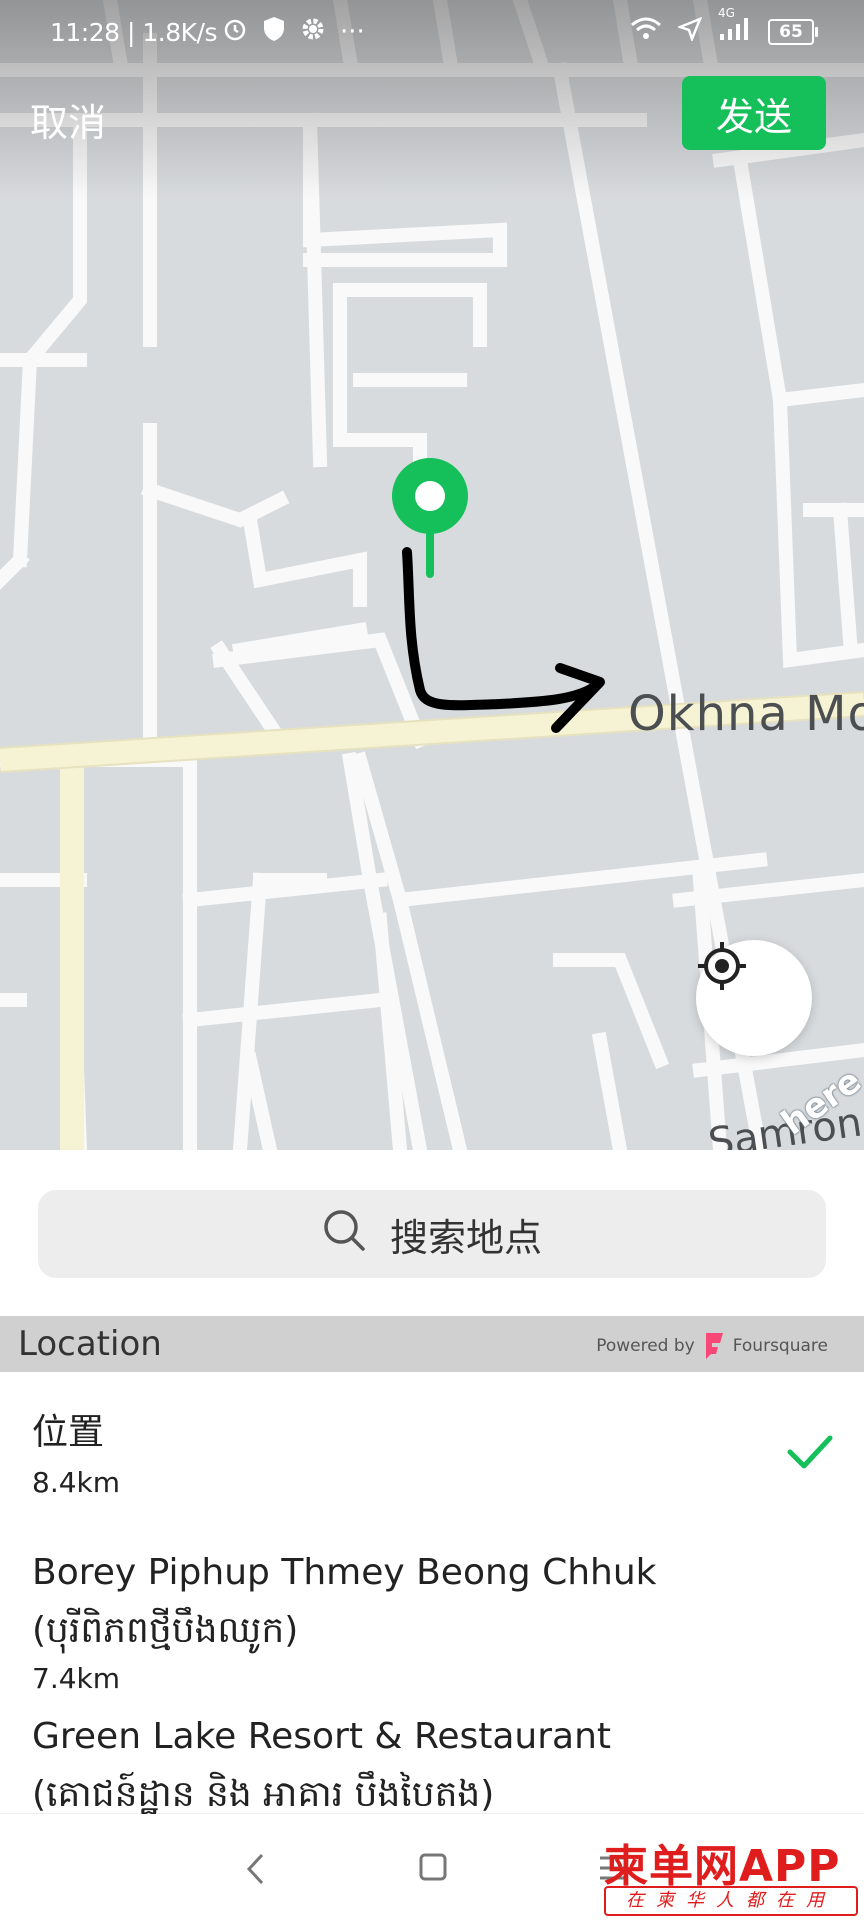  I want to click on location-pin-icon, so click(430, 518).